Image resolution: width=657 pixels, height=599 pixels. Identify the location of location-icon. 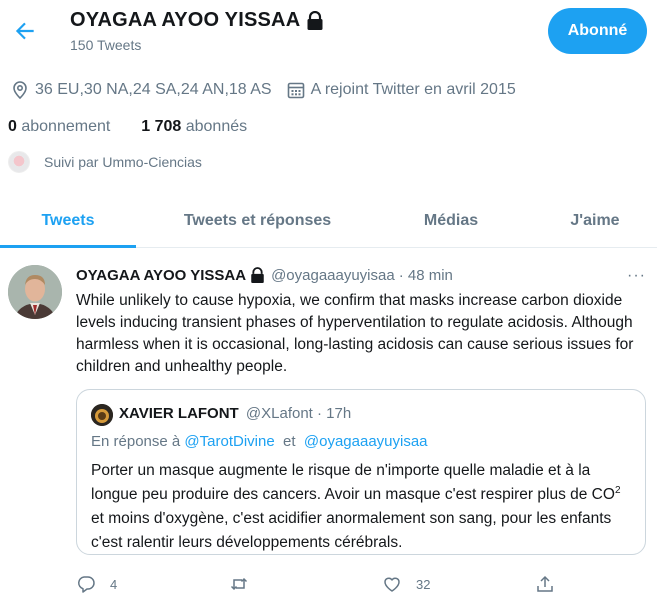
(20, 90).